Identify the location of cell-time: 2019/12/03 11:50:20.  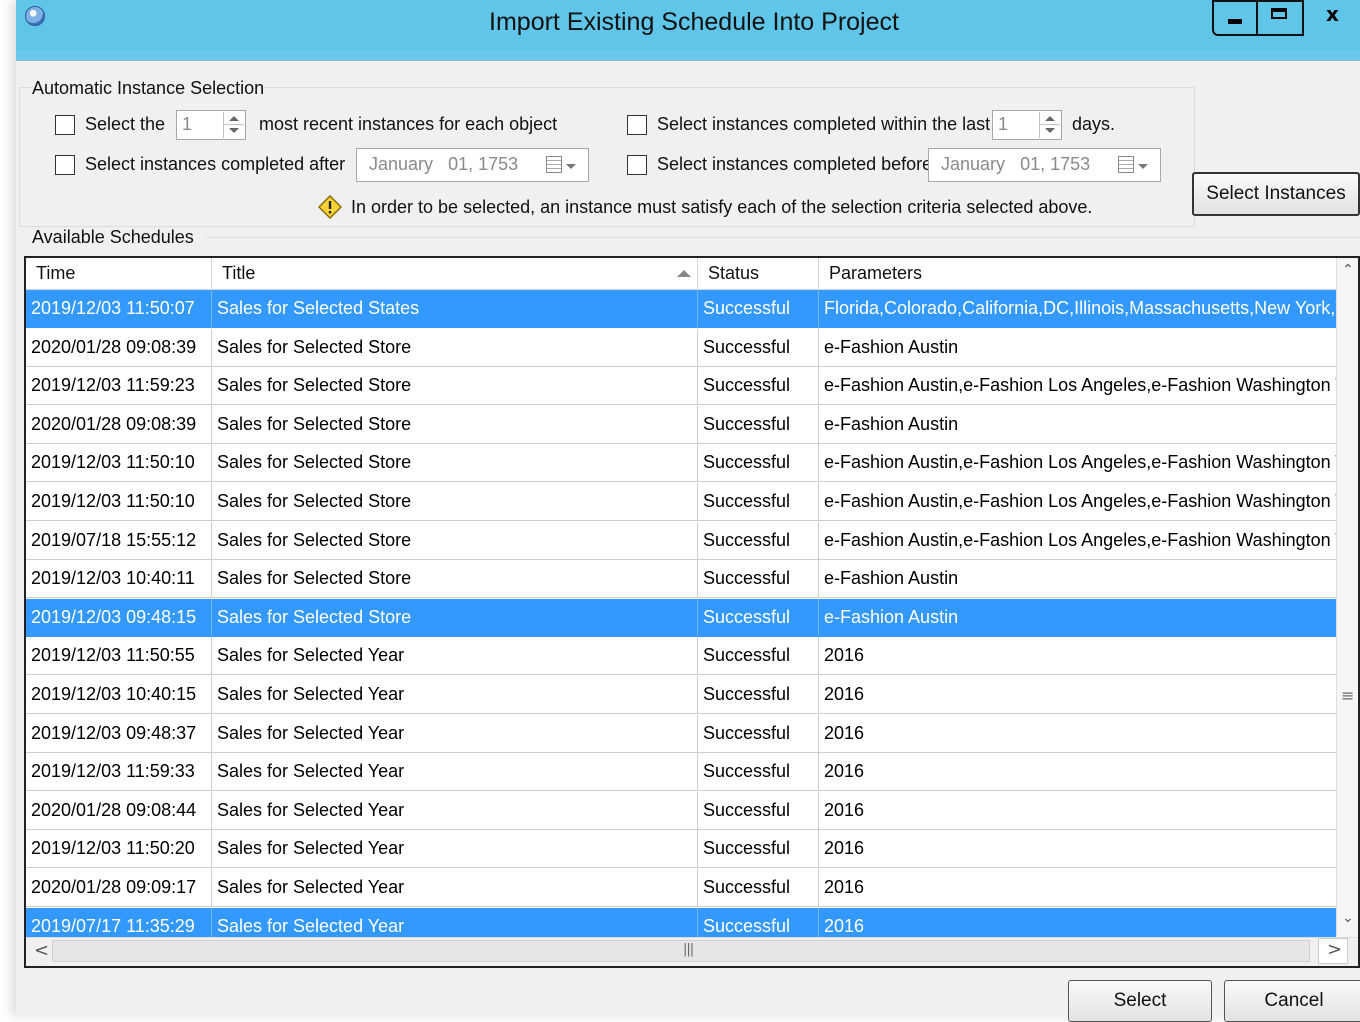
(119, 849).